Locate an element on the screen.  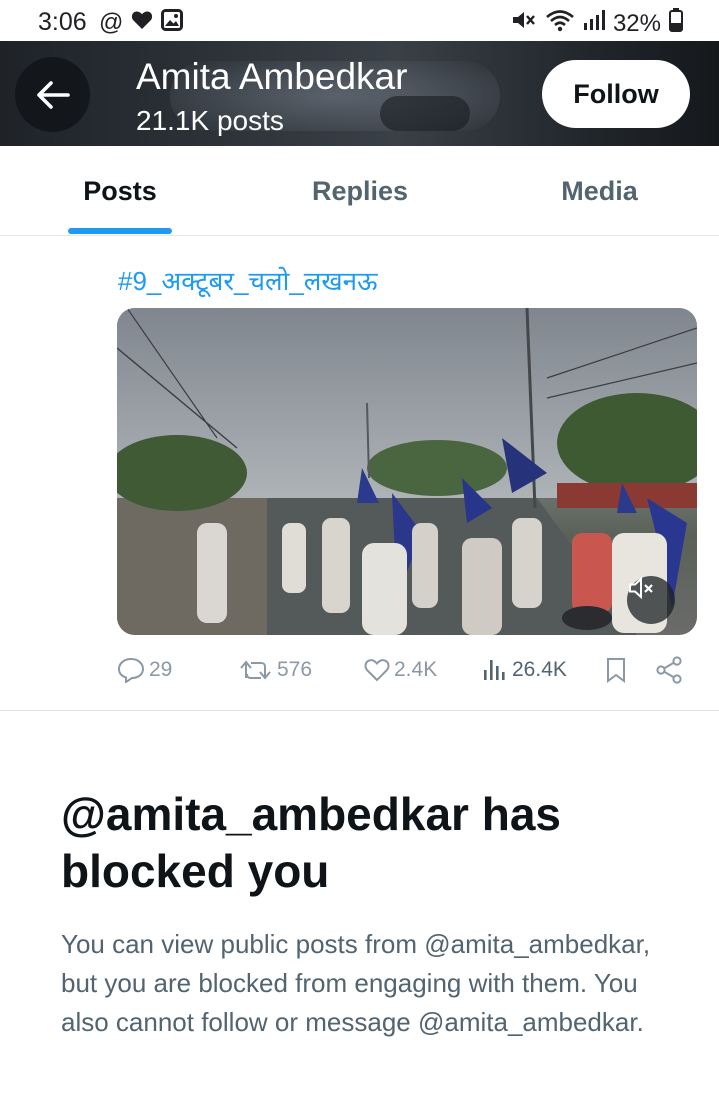
share-icon is located at coordinates (669, 670).